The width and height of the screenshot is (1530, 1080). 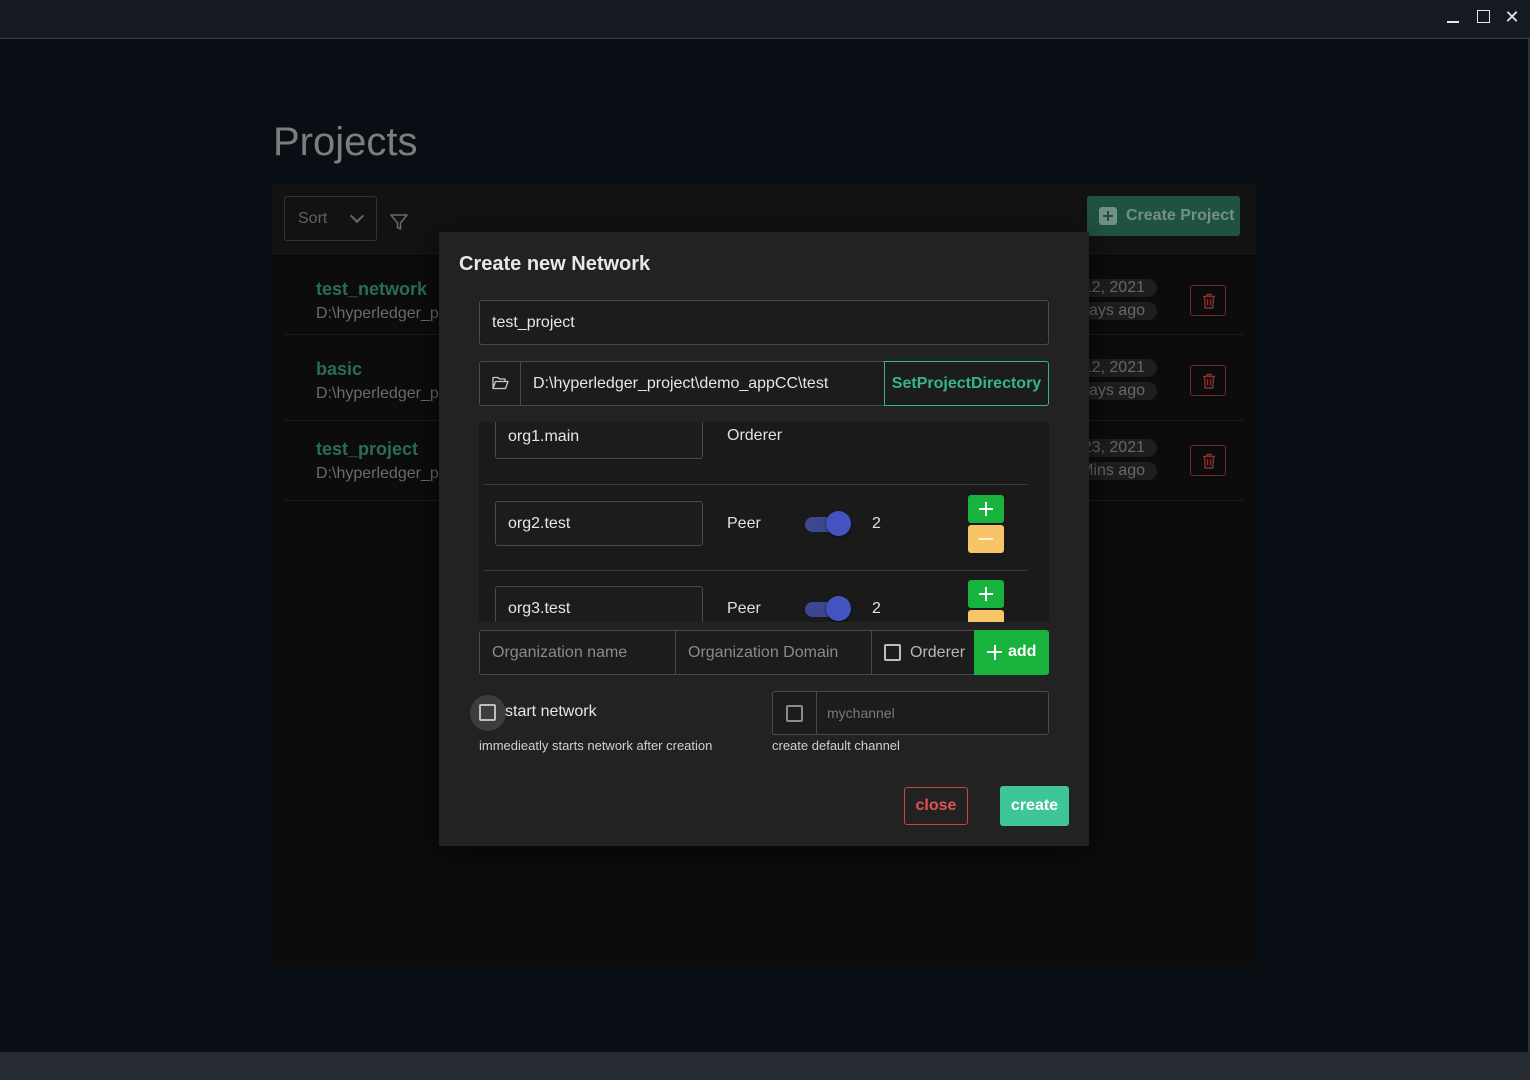 What do you see at coordinates (1011, 652) in the screenshot?
I see `add-organization-button: add` at bounding box center [1011, 652].